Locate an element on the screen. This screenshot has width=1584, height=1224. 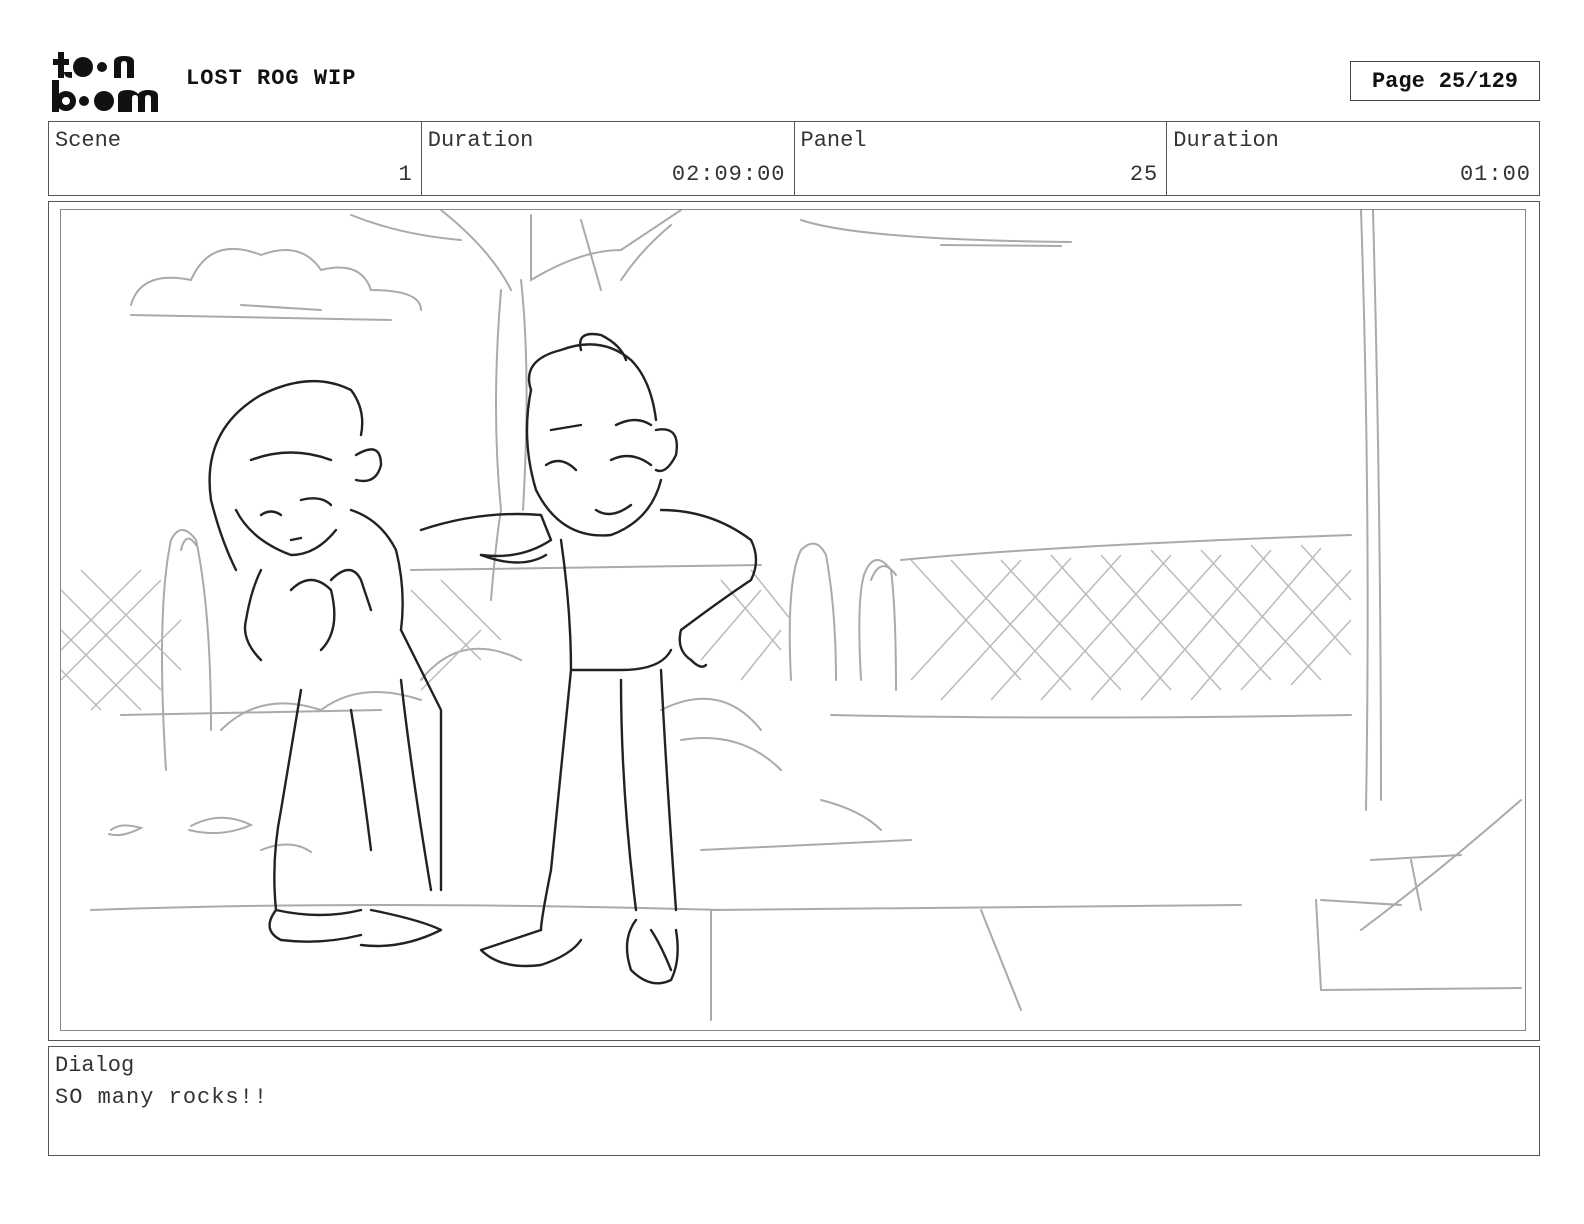
scene-label: Scene is located at coordinates (88, 140).